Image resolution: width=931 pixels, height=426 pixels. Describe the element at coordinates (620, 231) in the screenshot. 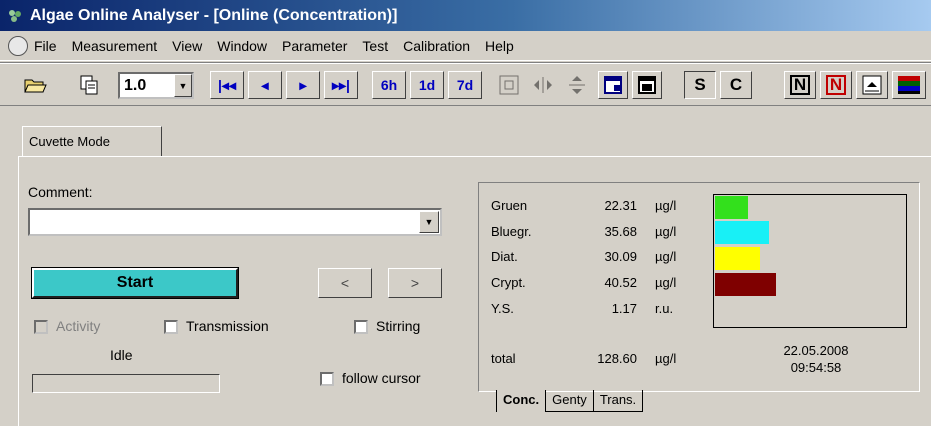

I see `reading-value: 35.68` at that location.